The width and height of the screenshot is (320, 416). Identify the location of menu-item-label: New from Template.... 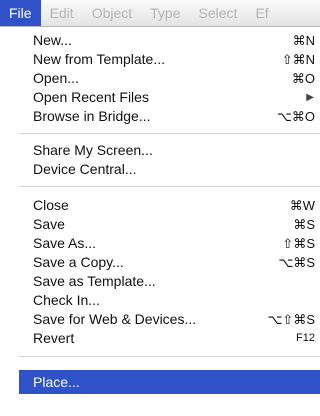
(99, 59).